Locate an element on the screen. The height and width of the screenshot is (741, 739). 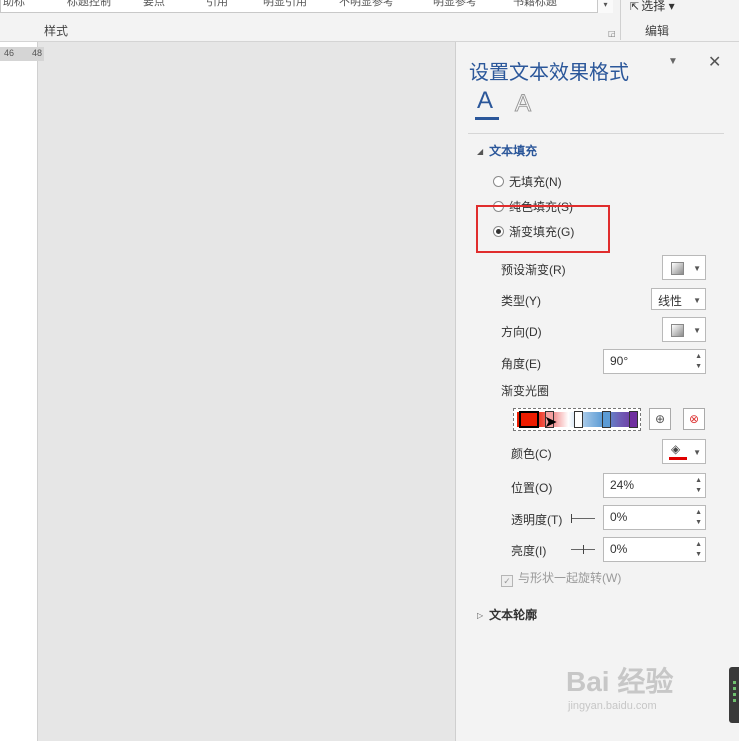
tab-text-fill-outline: A is located at coordinates (487, 103).